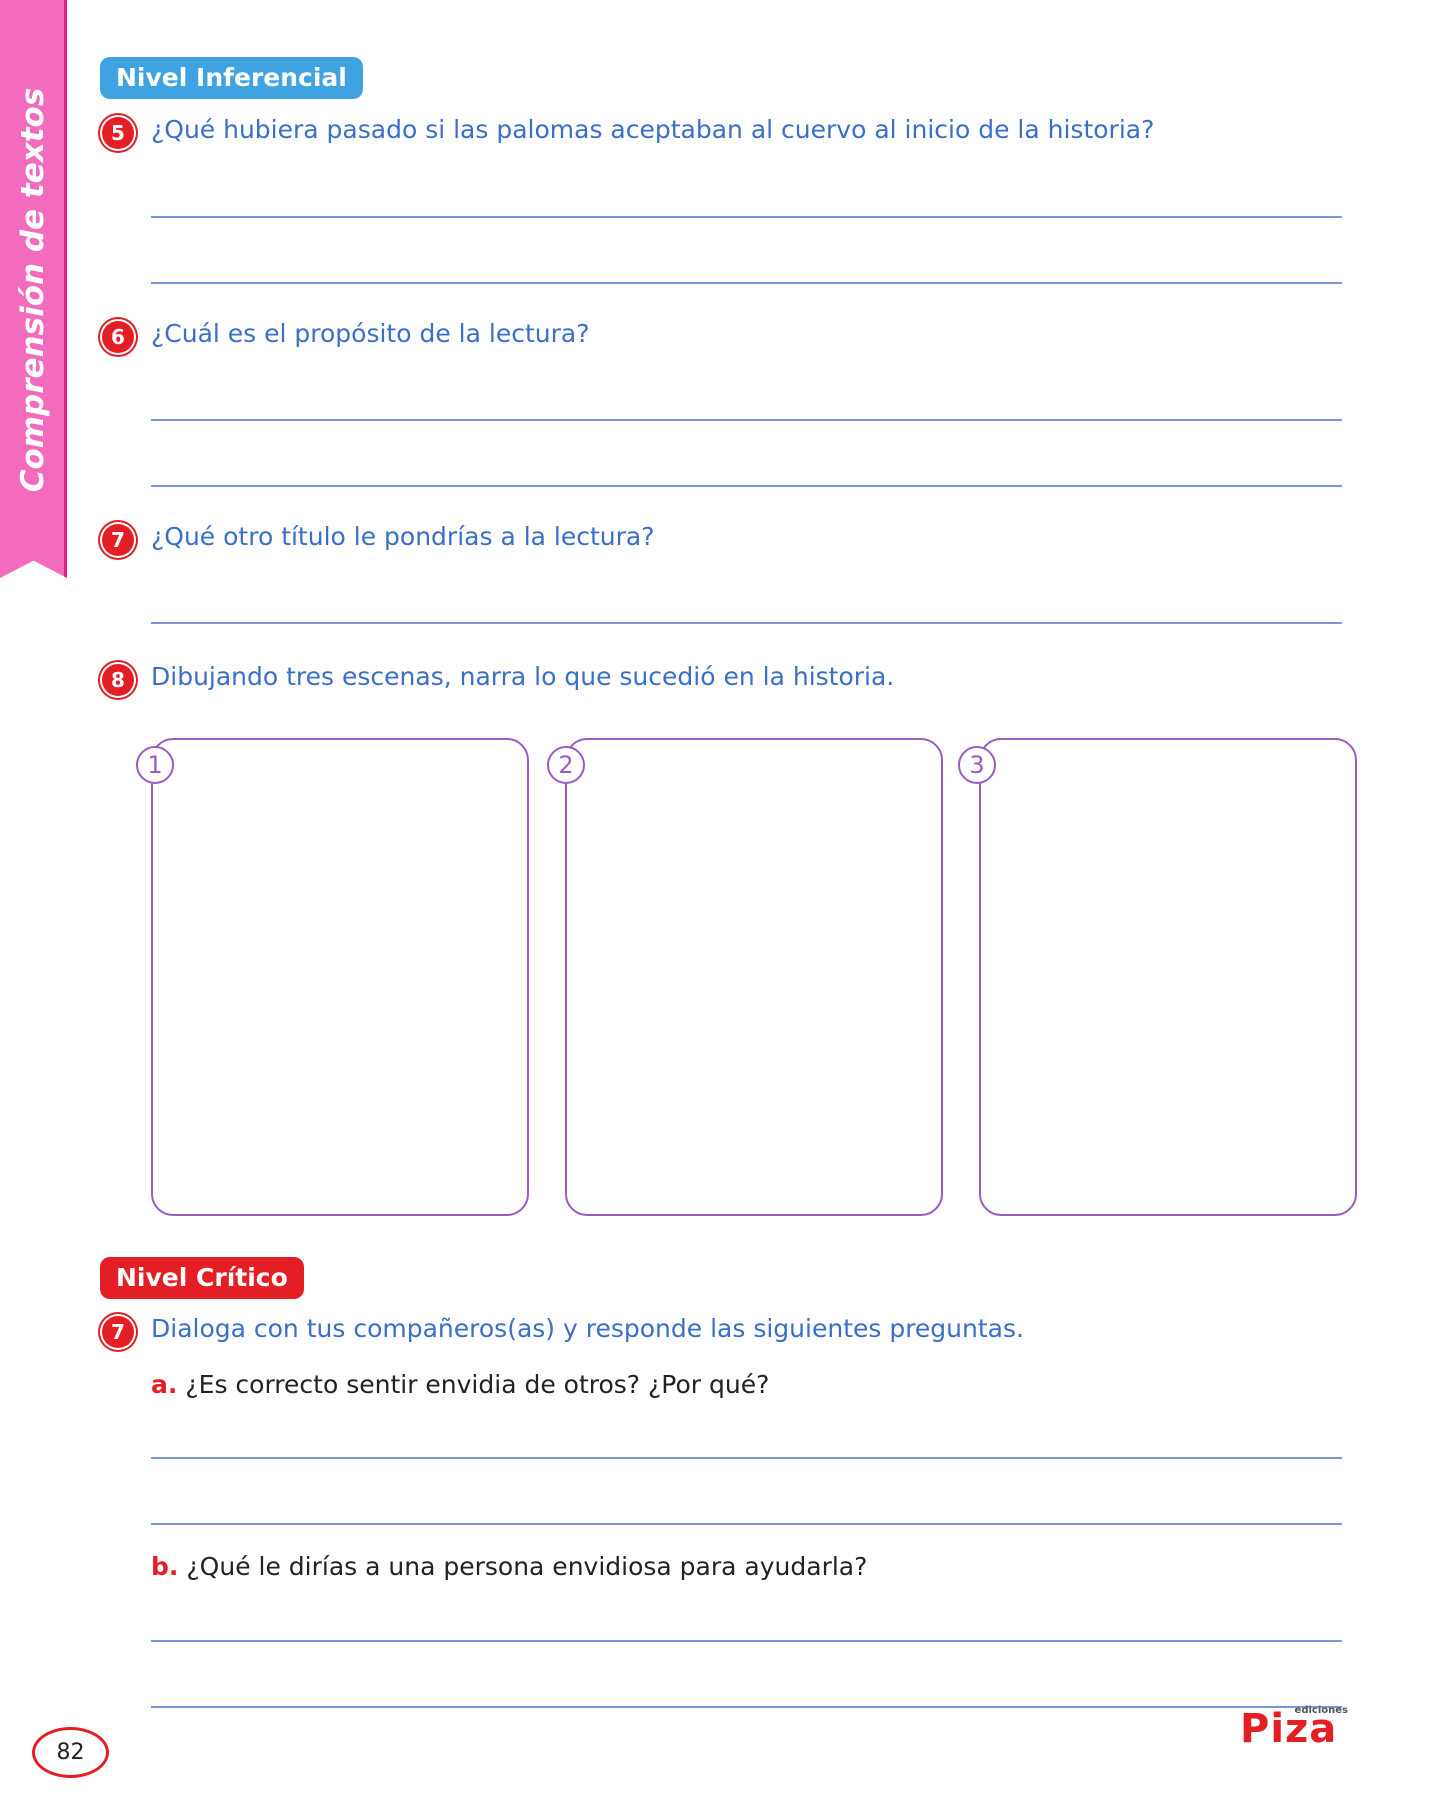 This screenshot has width=1439, height=1800. I want to click on page-number: 82, so click(70, 1752).